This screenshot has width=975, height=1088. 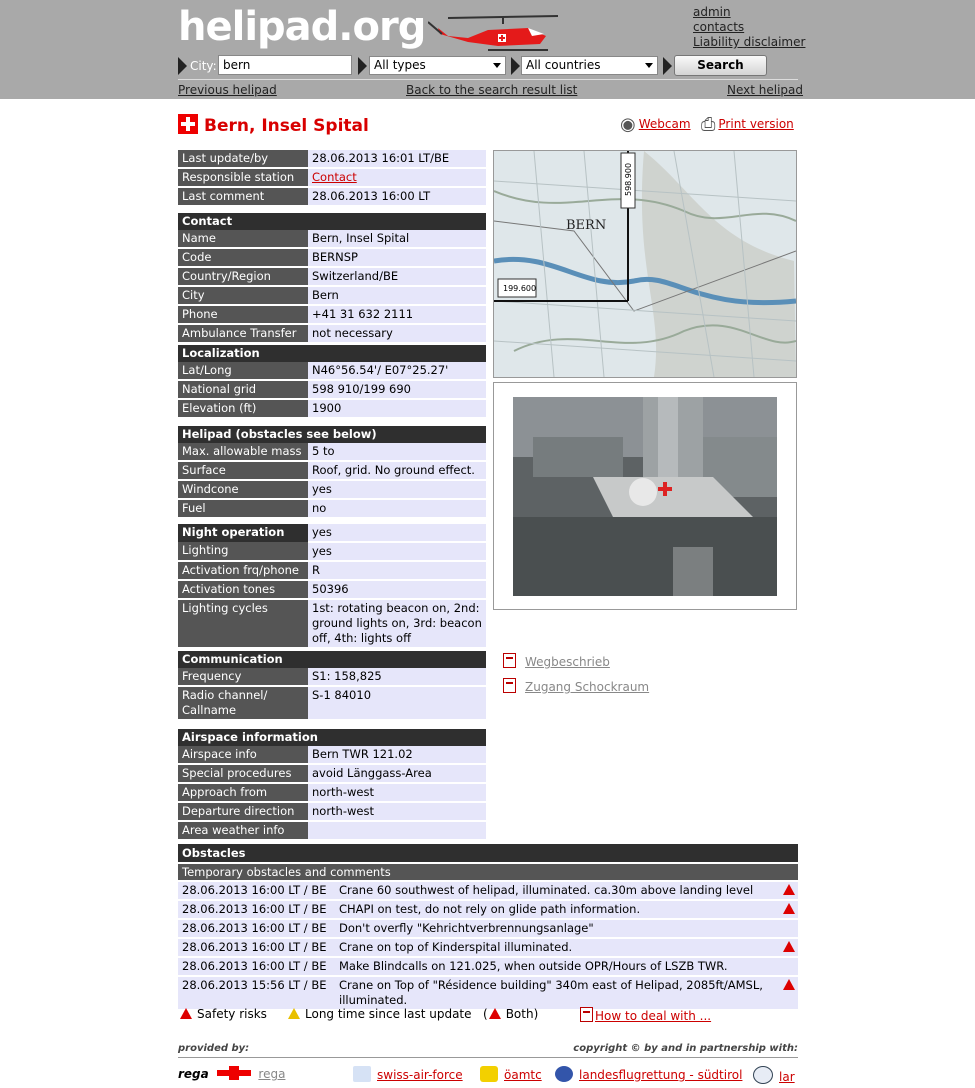 I want to click on table-row: Name Bern, Insel Spital, so click(x=332, y=239).